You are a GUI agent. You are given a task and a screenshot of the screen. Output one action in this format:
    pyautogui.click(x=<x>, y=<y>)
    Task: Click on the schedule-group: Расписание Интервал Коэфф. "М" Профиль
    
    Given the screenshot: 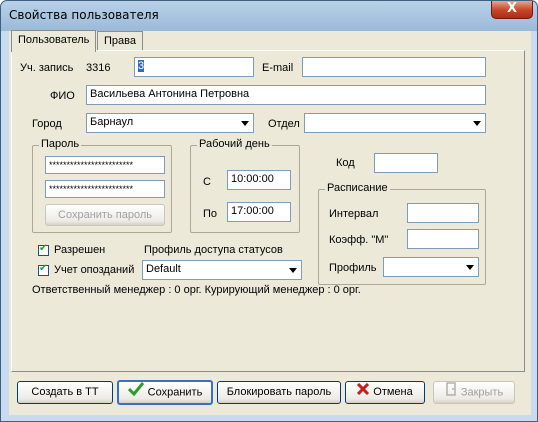 What is the action you would take?
    pyautogui.click(x=402, y=233)
    